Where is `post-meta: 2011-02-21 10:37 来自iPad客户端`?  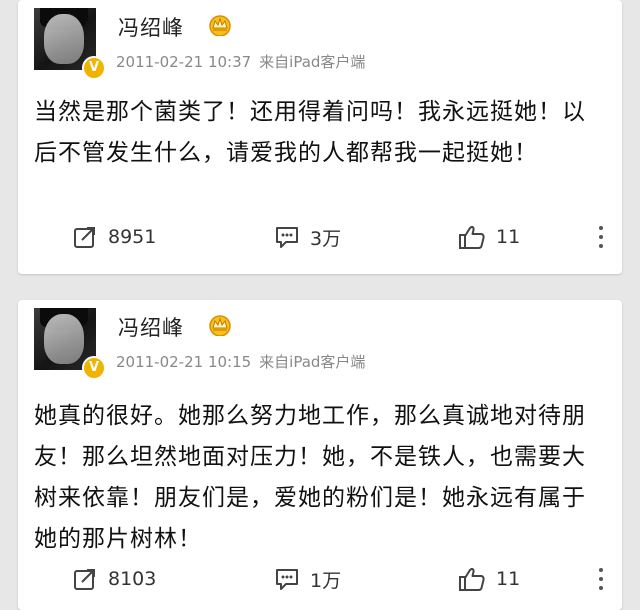
post-meta: 2011-02-21 10:37 来自iPad客户端 is located at coordinates (240, 61).